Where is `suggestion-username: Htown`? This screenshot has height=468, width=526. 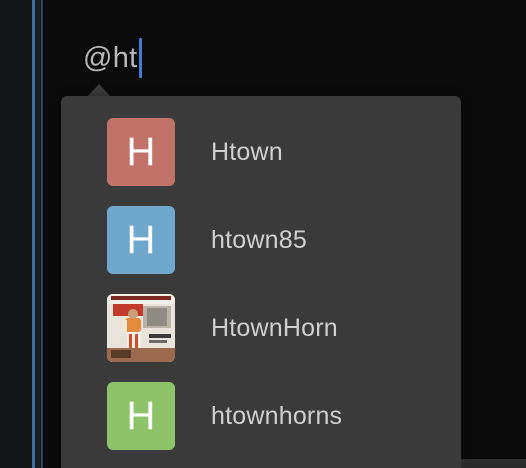 suggestion-username: Htown is located at coordinates (247, 151).